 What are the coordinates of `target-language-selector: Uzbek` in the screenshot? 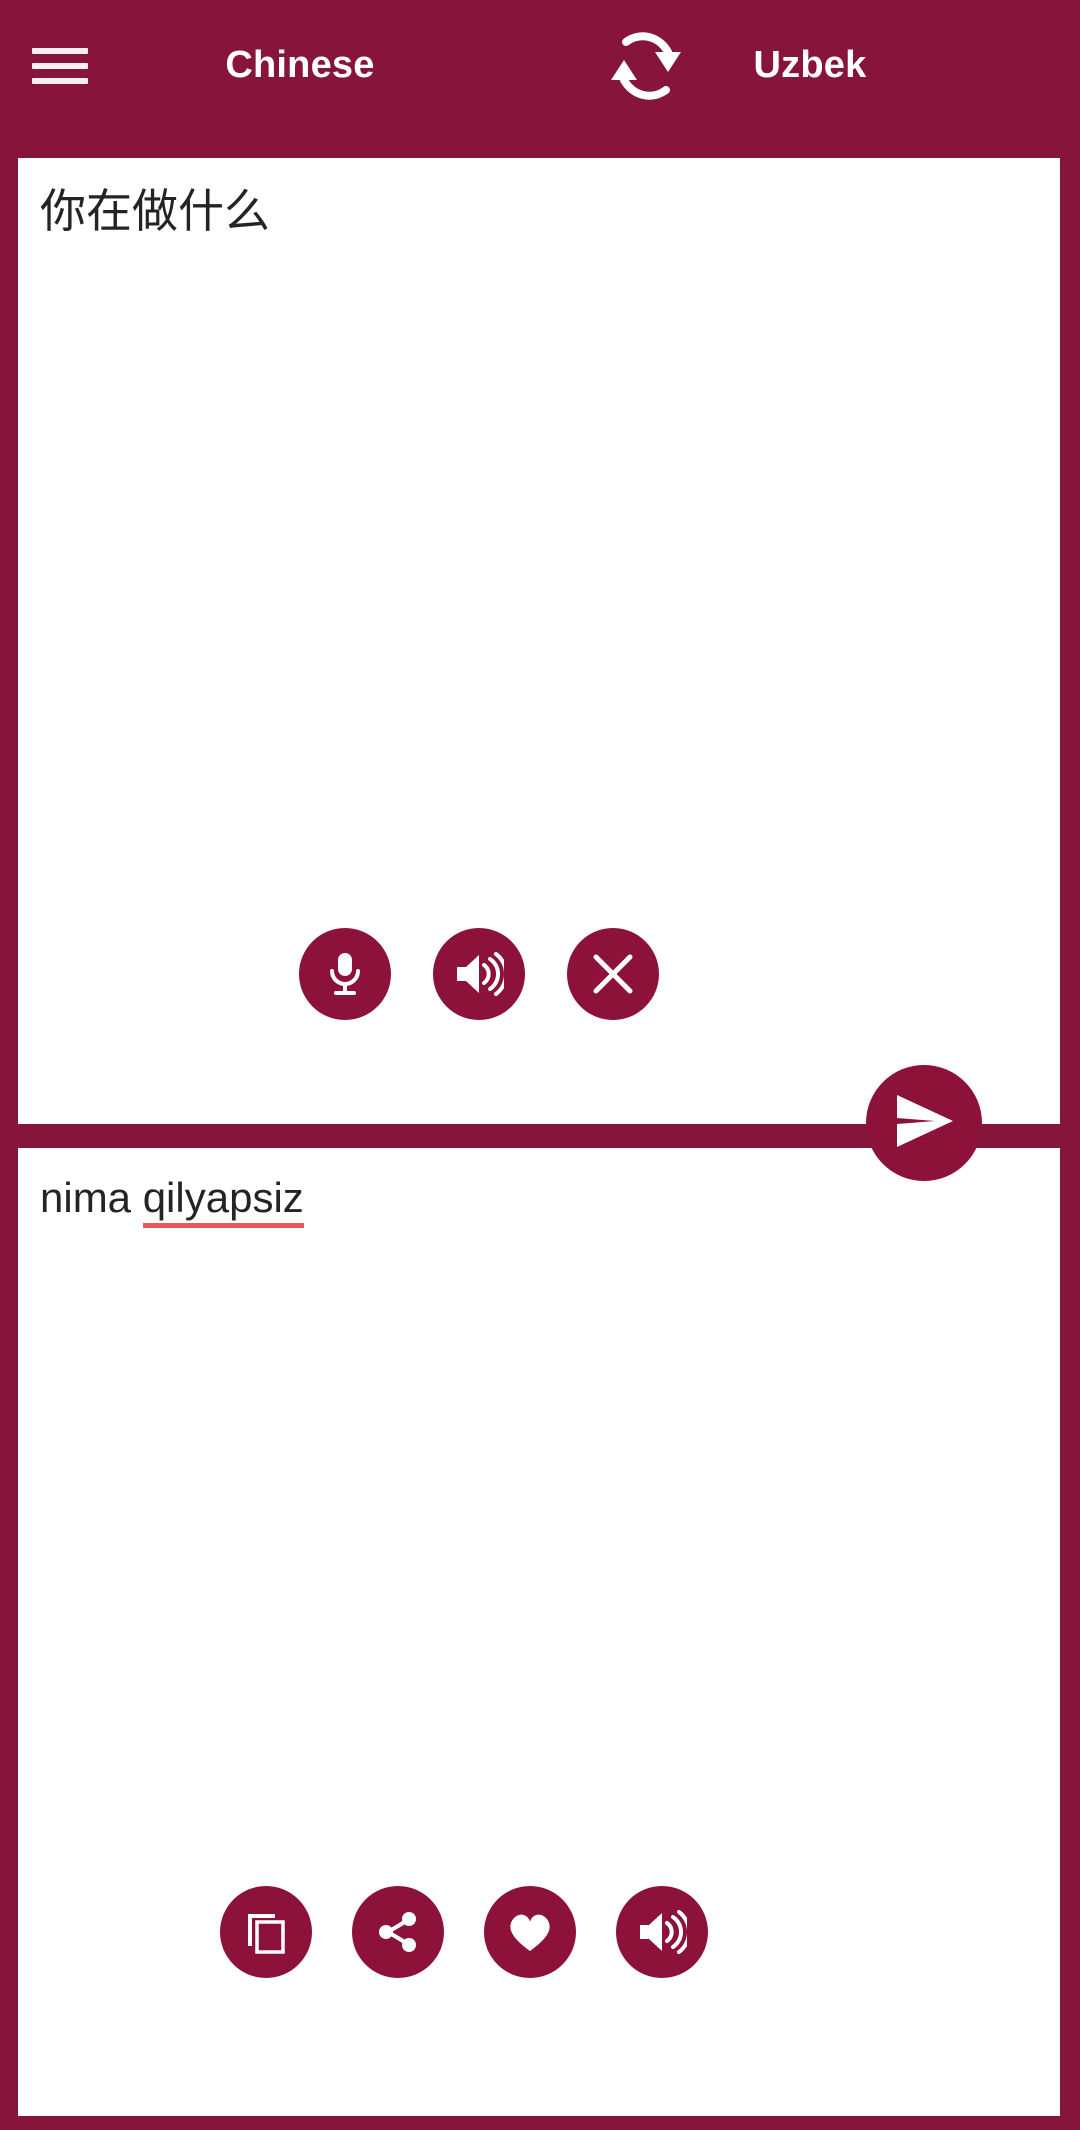 It's located at (810, 65).